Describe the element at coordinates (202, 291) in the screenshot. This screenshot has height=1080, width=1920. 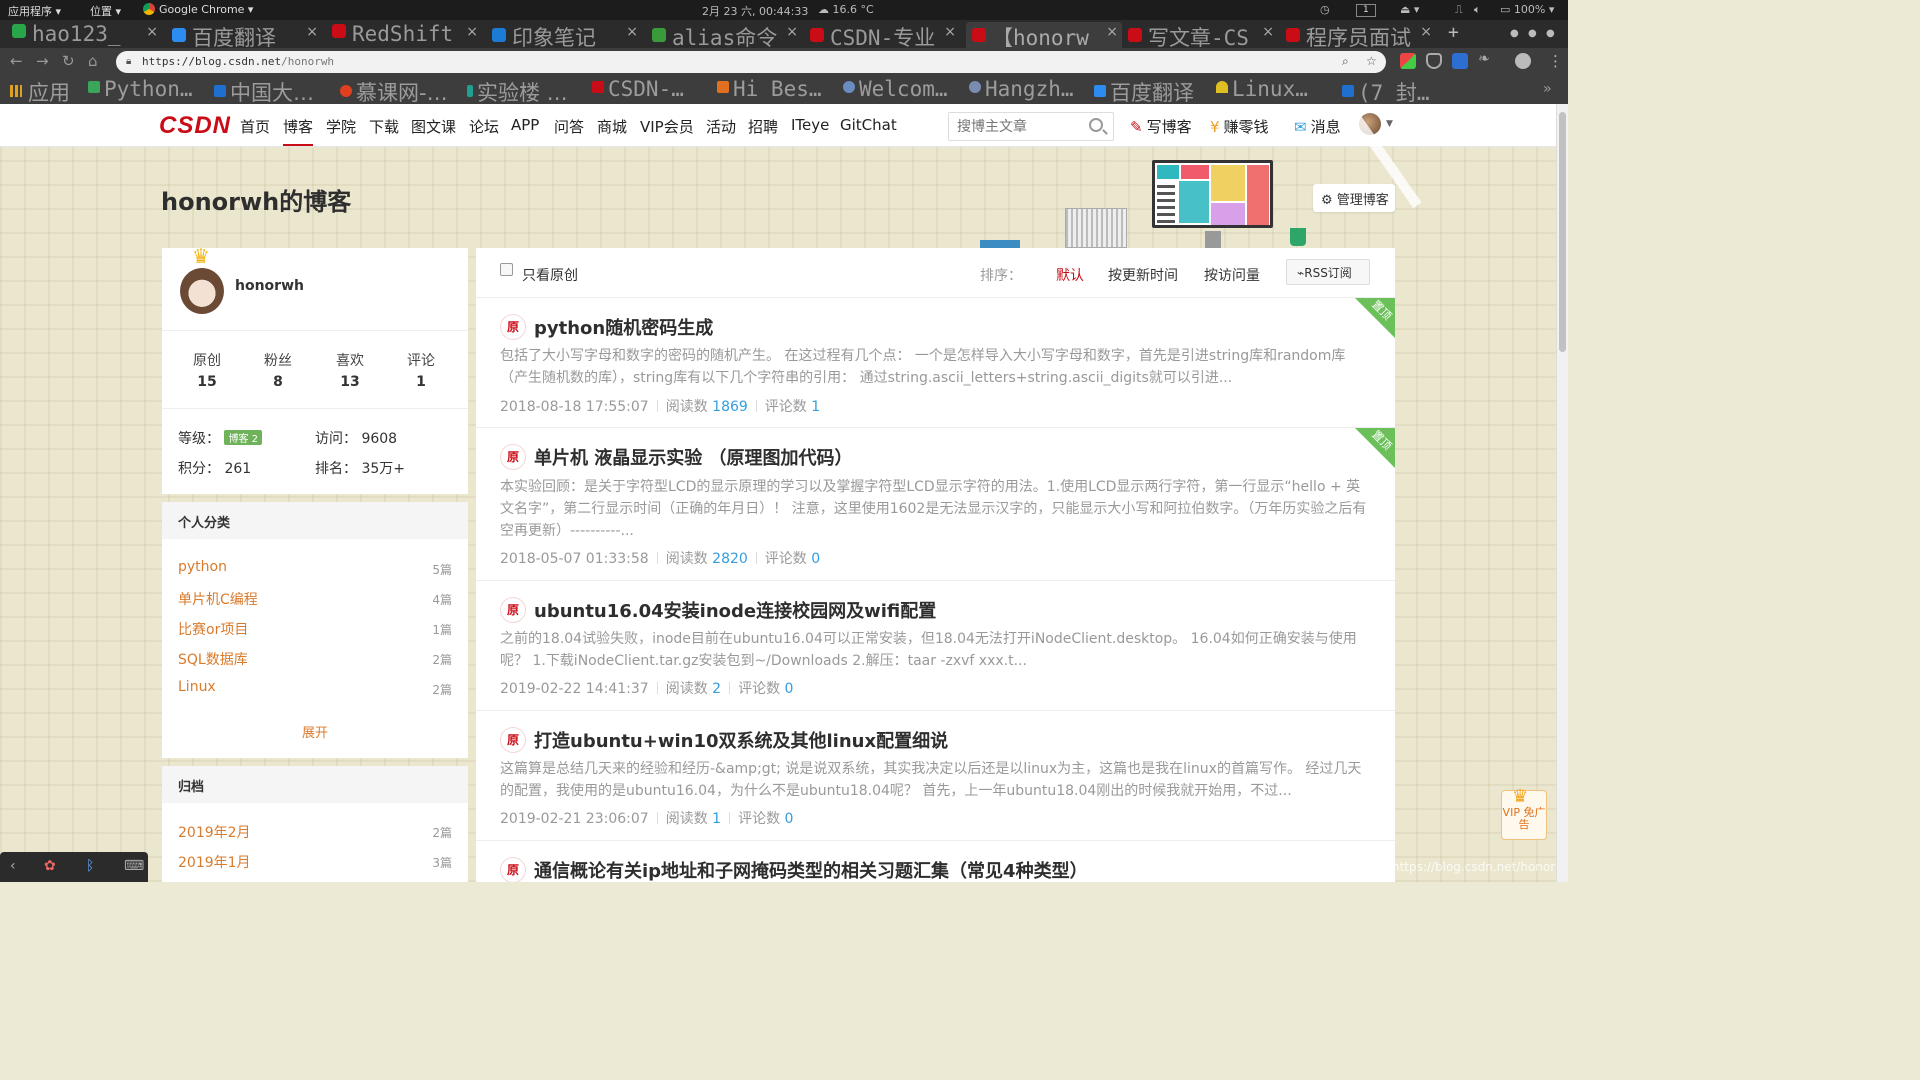
I see `profile-avatar` at that location.